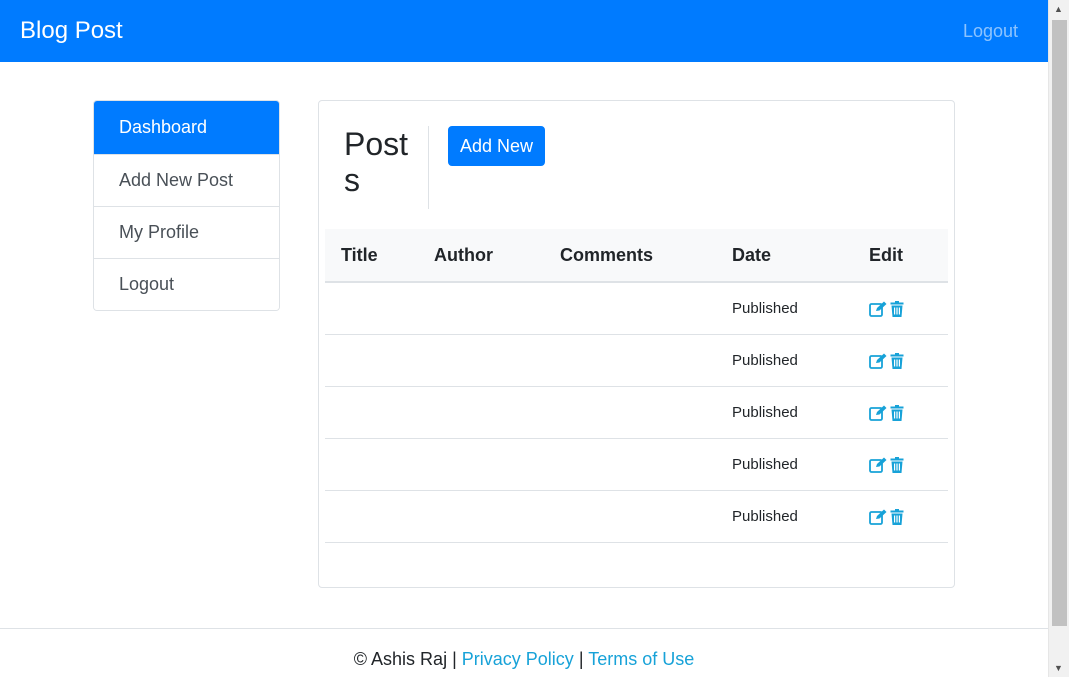 The width and height of the screenshot is (1069, 677). What do you see at coordinates (71, 31) in the screenshot?
I see `brand: Blog Post` at bounding box center [71, 31].